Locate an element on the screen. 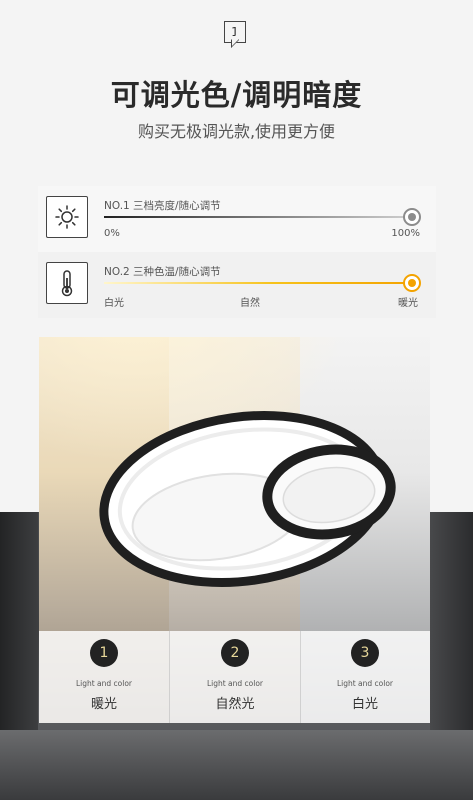 This screenshot has height=800, width=473. page-number-badge: 1 is located at coordinates (235, 32).